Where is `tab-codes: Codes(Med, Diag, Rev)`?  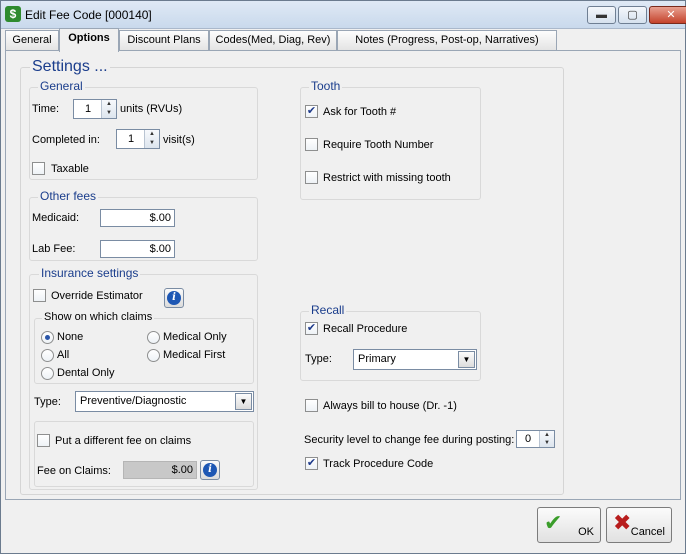 tab-codes: Codes(Med, Diag, Rev) is located at coordinates (273, 40).